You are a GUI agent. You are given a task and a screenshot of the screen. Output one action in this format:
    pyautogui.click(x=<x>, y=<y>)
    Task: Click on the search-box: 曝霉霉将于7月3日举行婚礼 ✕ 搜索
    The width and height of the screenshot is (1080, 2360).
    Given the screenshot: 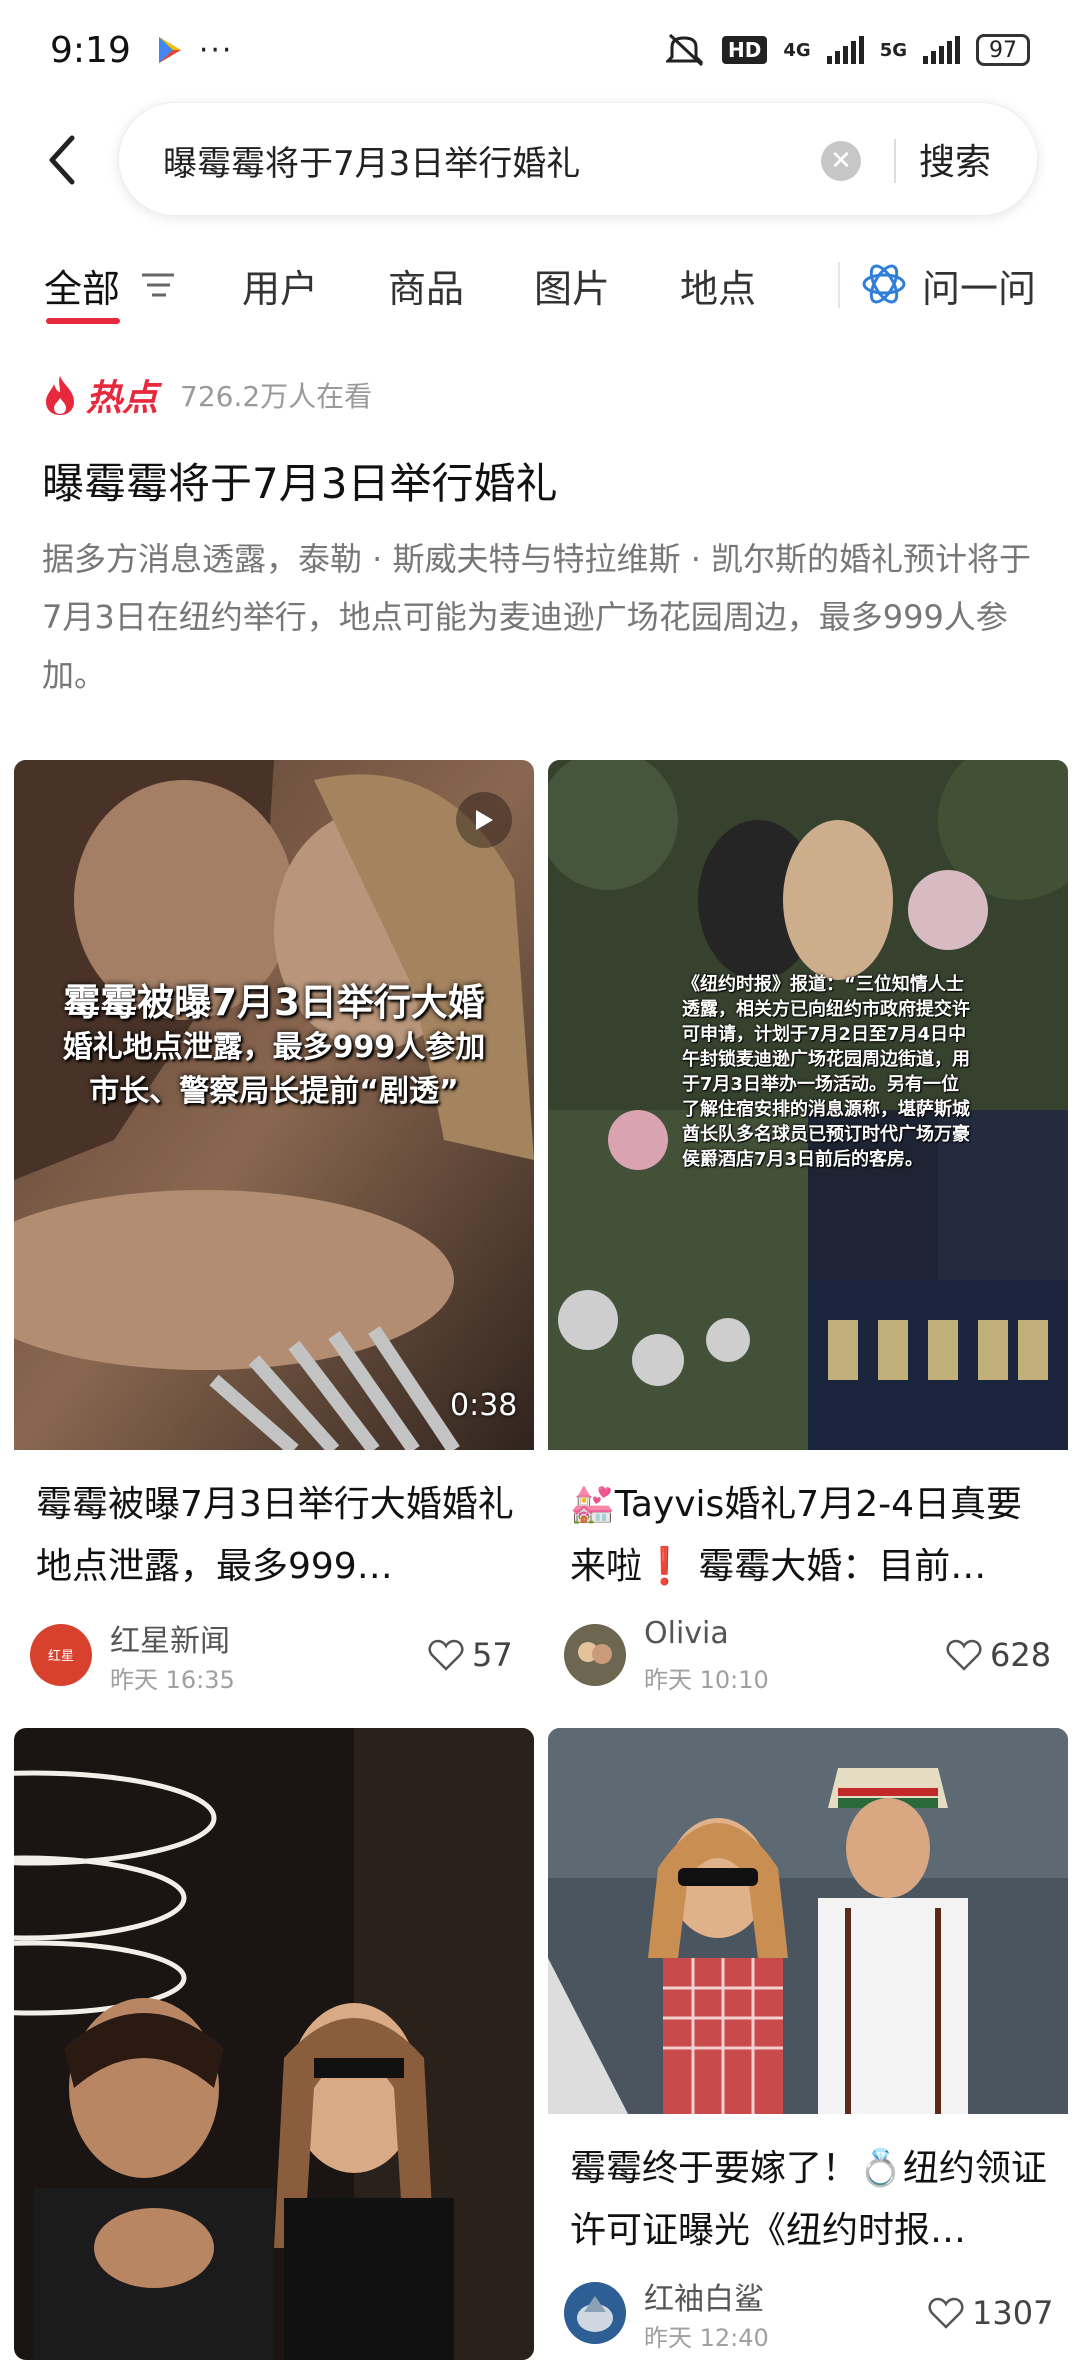 What is the action you would take?
    pyautogui.click(x=578, y=159)
    